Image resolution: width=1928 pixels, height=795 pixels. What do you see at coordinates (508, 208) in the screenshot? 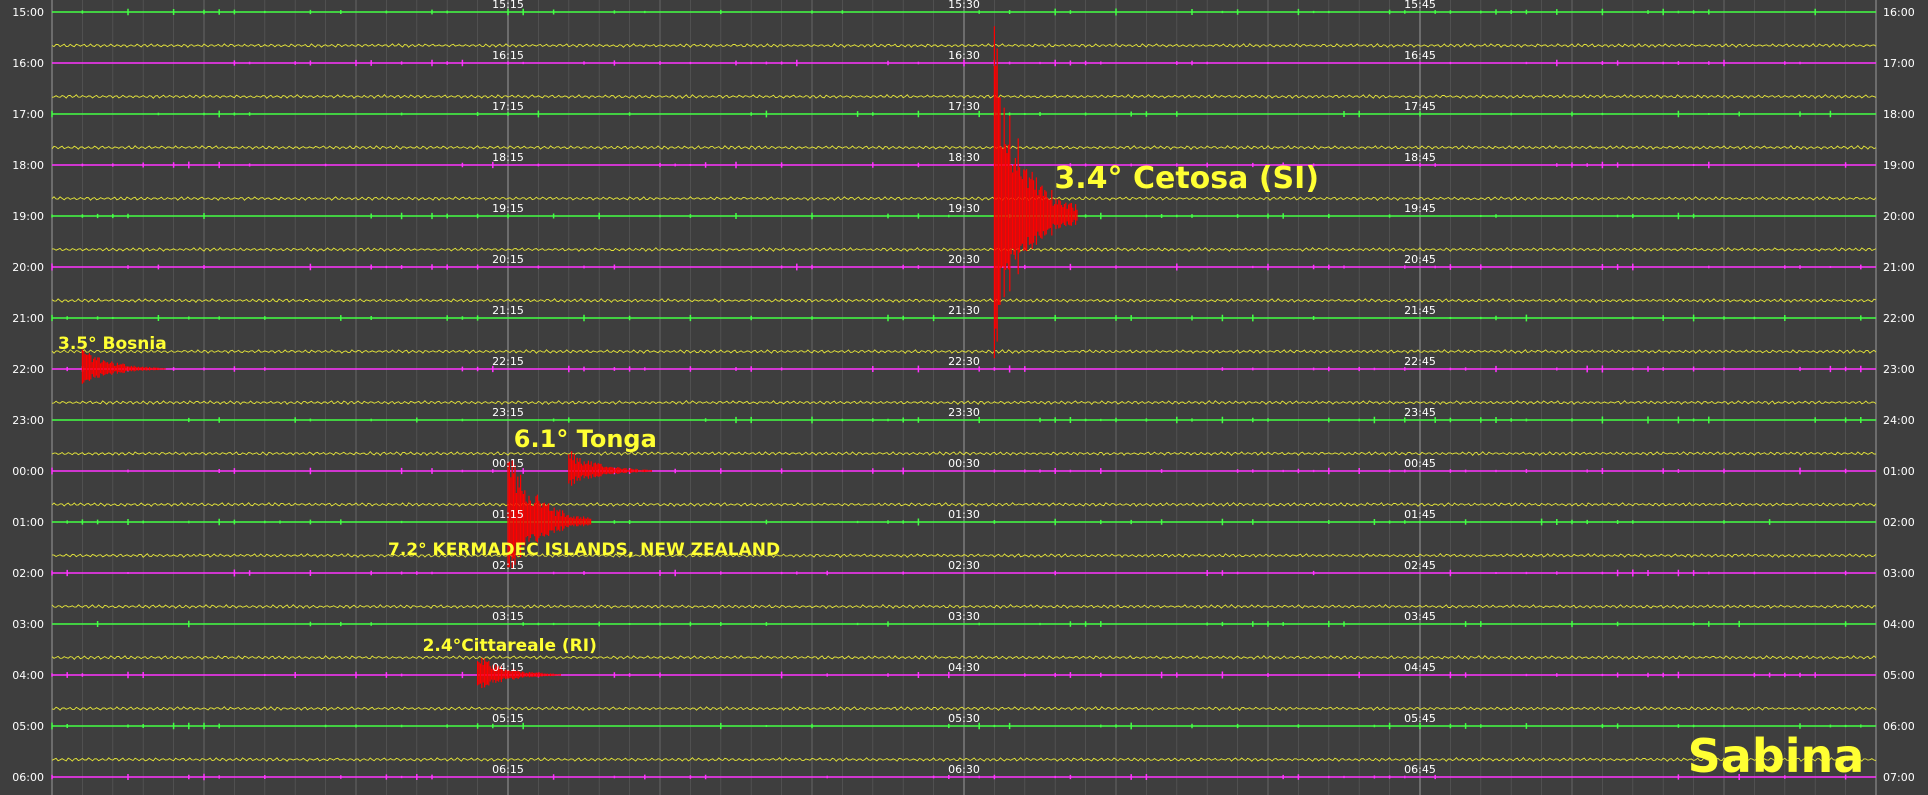
I see `quarter-label: 19:15` at bounding box center [508, 208].